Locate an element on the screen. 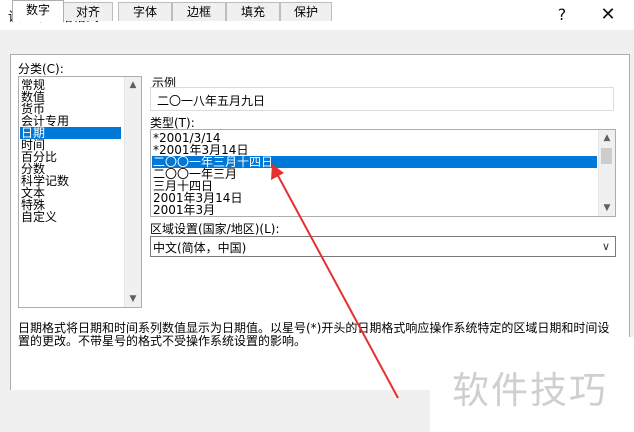  chevron-down-icon: ∨ is located at coordinates (606, 246).